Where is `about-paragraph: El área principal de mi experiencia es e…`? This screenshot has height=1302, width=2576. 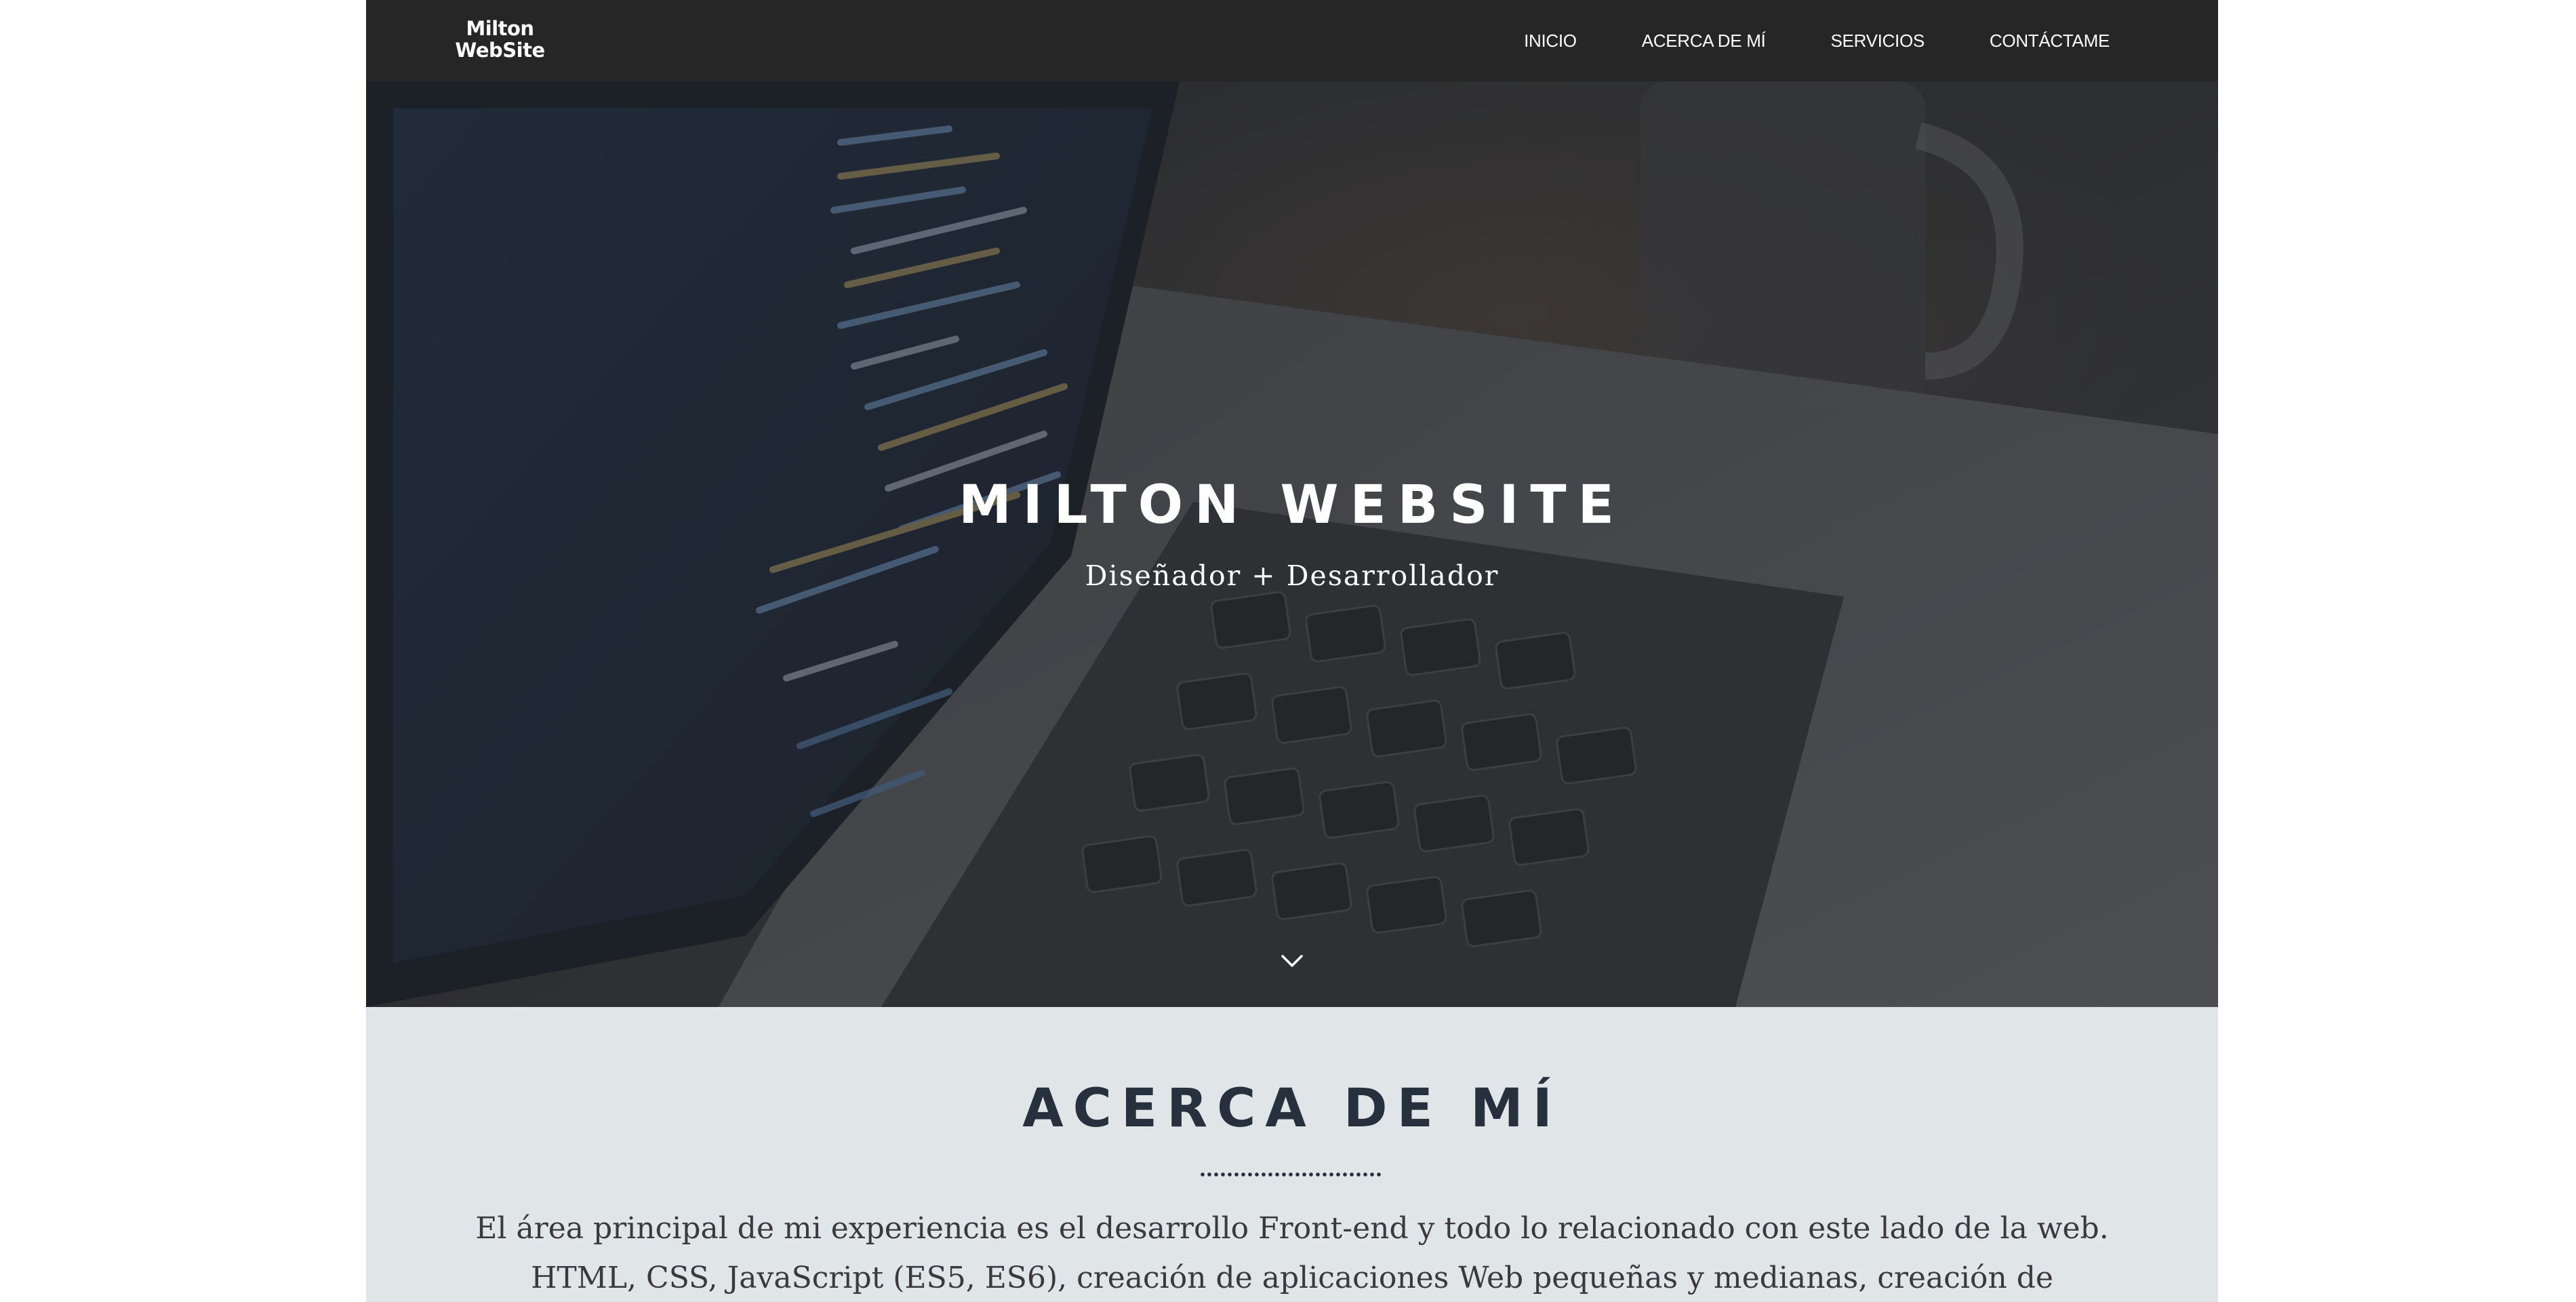
about-paragraph: El área principal de mi experiencia es e… is located at coordinates (1292, 1253).